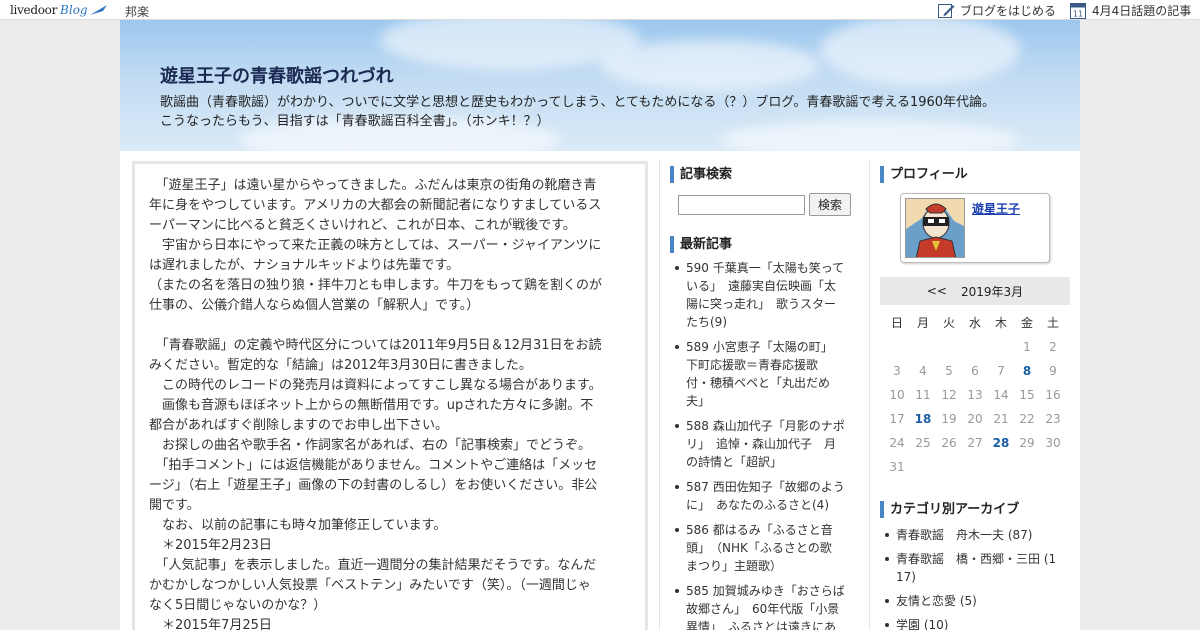 The height and width of the screenshot is (630, 1200). Describe the element at coordinates (375, 345) in the screenshot. I see `article-line: 「青春歌謡」の定義や時代区分については2011年9月5日＆12月31日をお読` at that location.